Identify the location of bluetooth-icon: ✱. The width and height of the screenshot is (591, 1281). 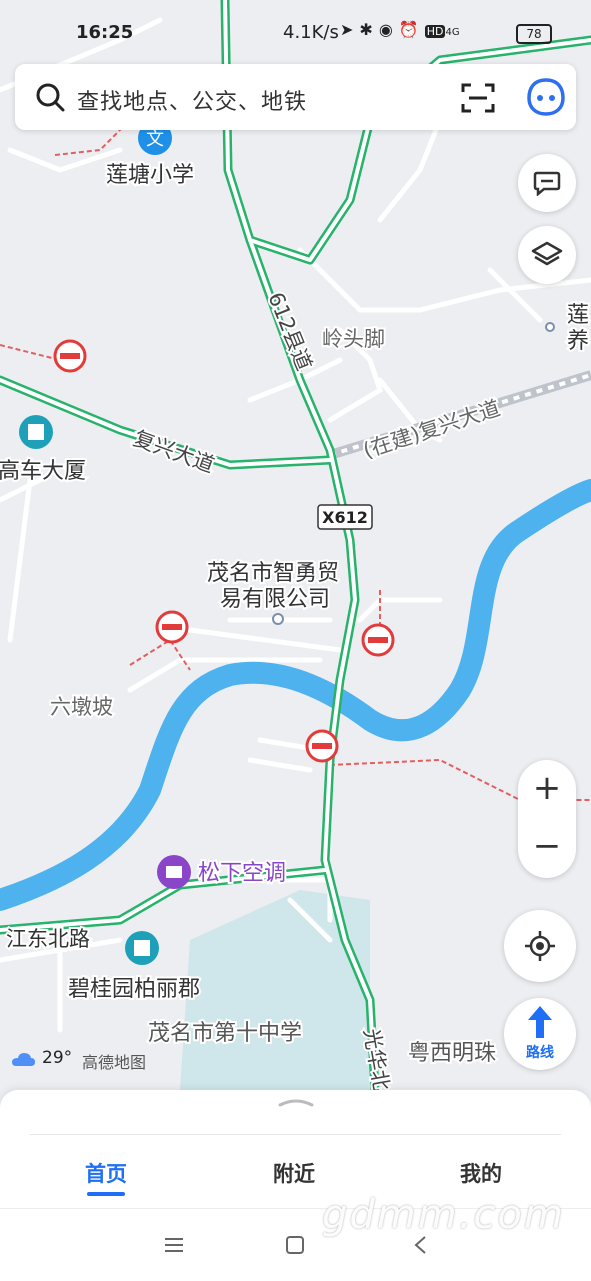
(369, 29).